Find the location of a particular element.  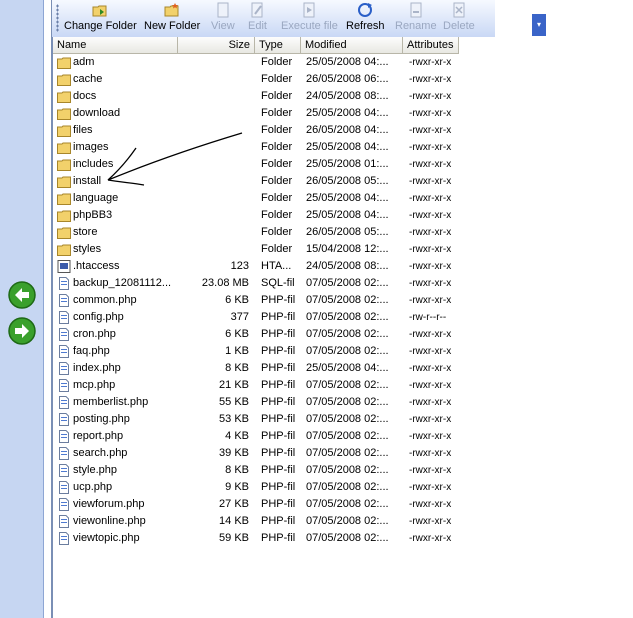

file-type: SQL-fil is located at coordinates (278, 283).